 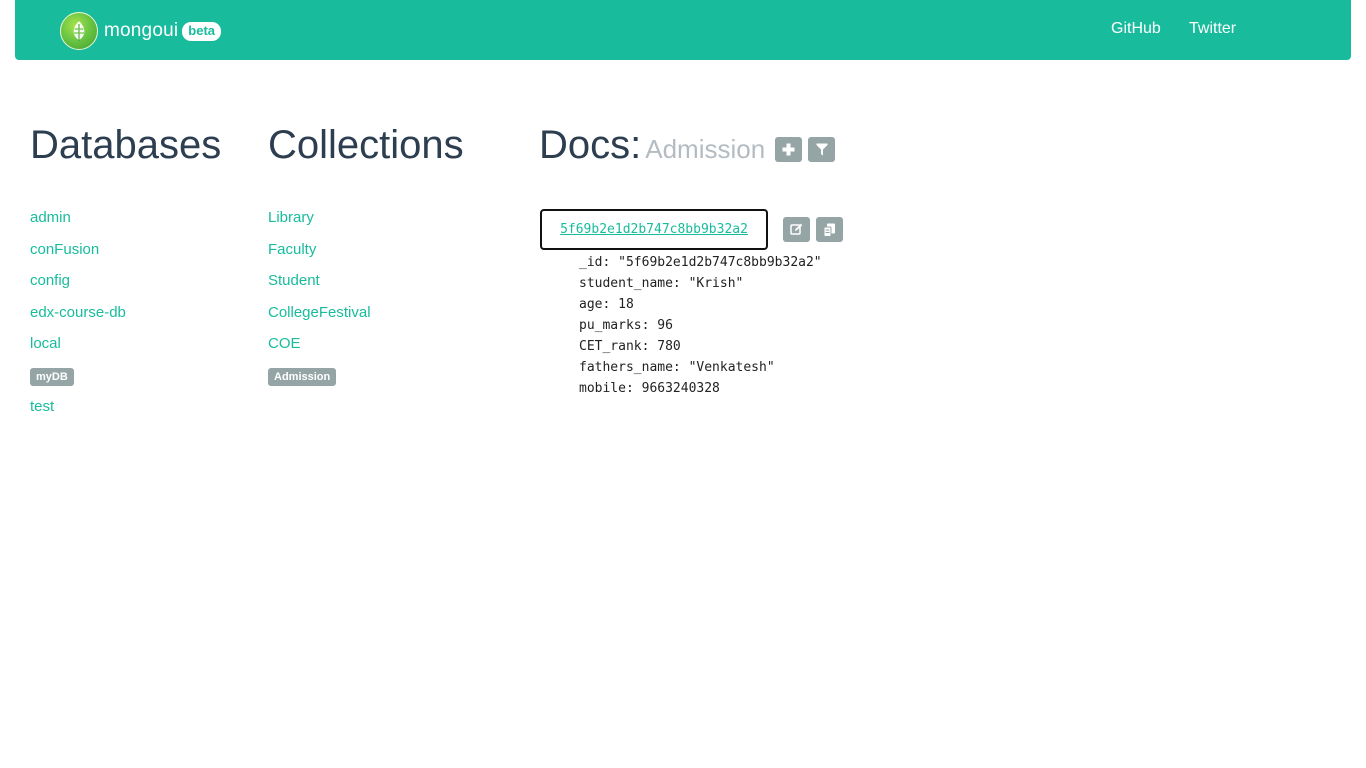 What do you see at coordinates (42, 406) in the screenshot?
I see `database-link-test: test` at bounding box center [42, 406].